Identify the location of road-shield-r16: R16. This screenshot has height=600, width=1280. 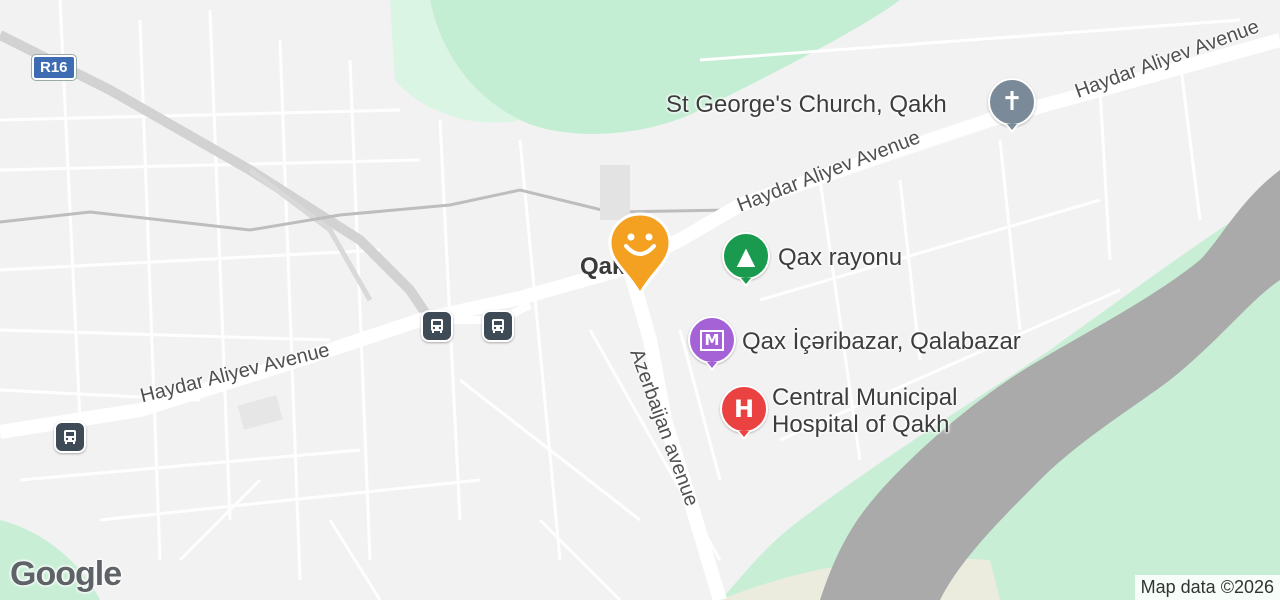
(54, 67).